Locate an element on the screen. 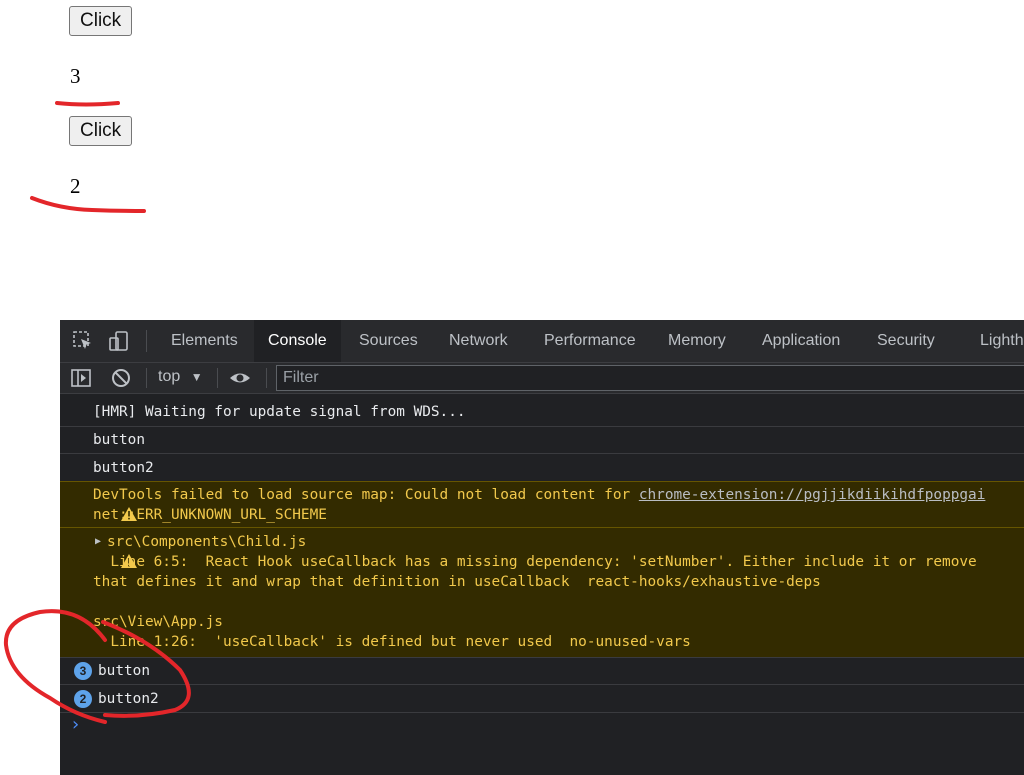 The image size is (1024, 775). tab-memory: Memory is located at coordinates (697, 341).